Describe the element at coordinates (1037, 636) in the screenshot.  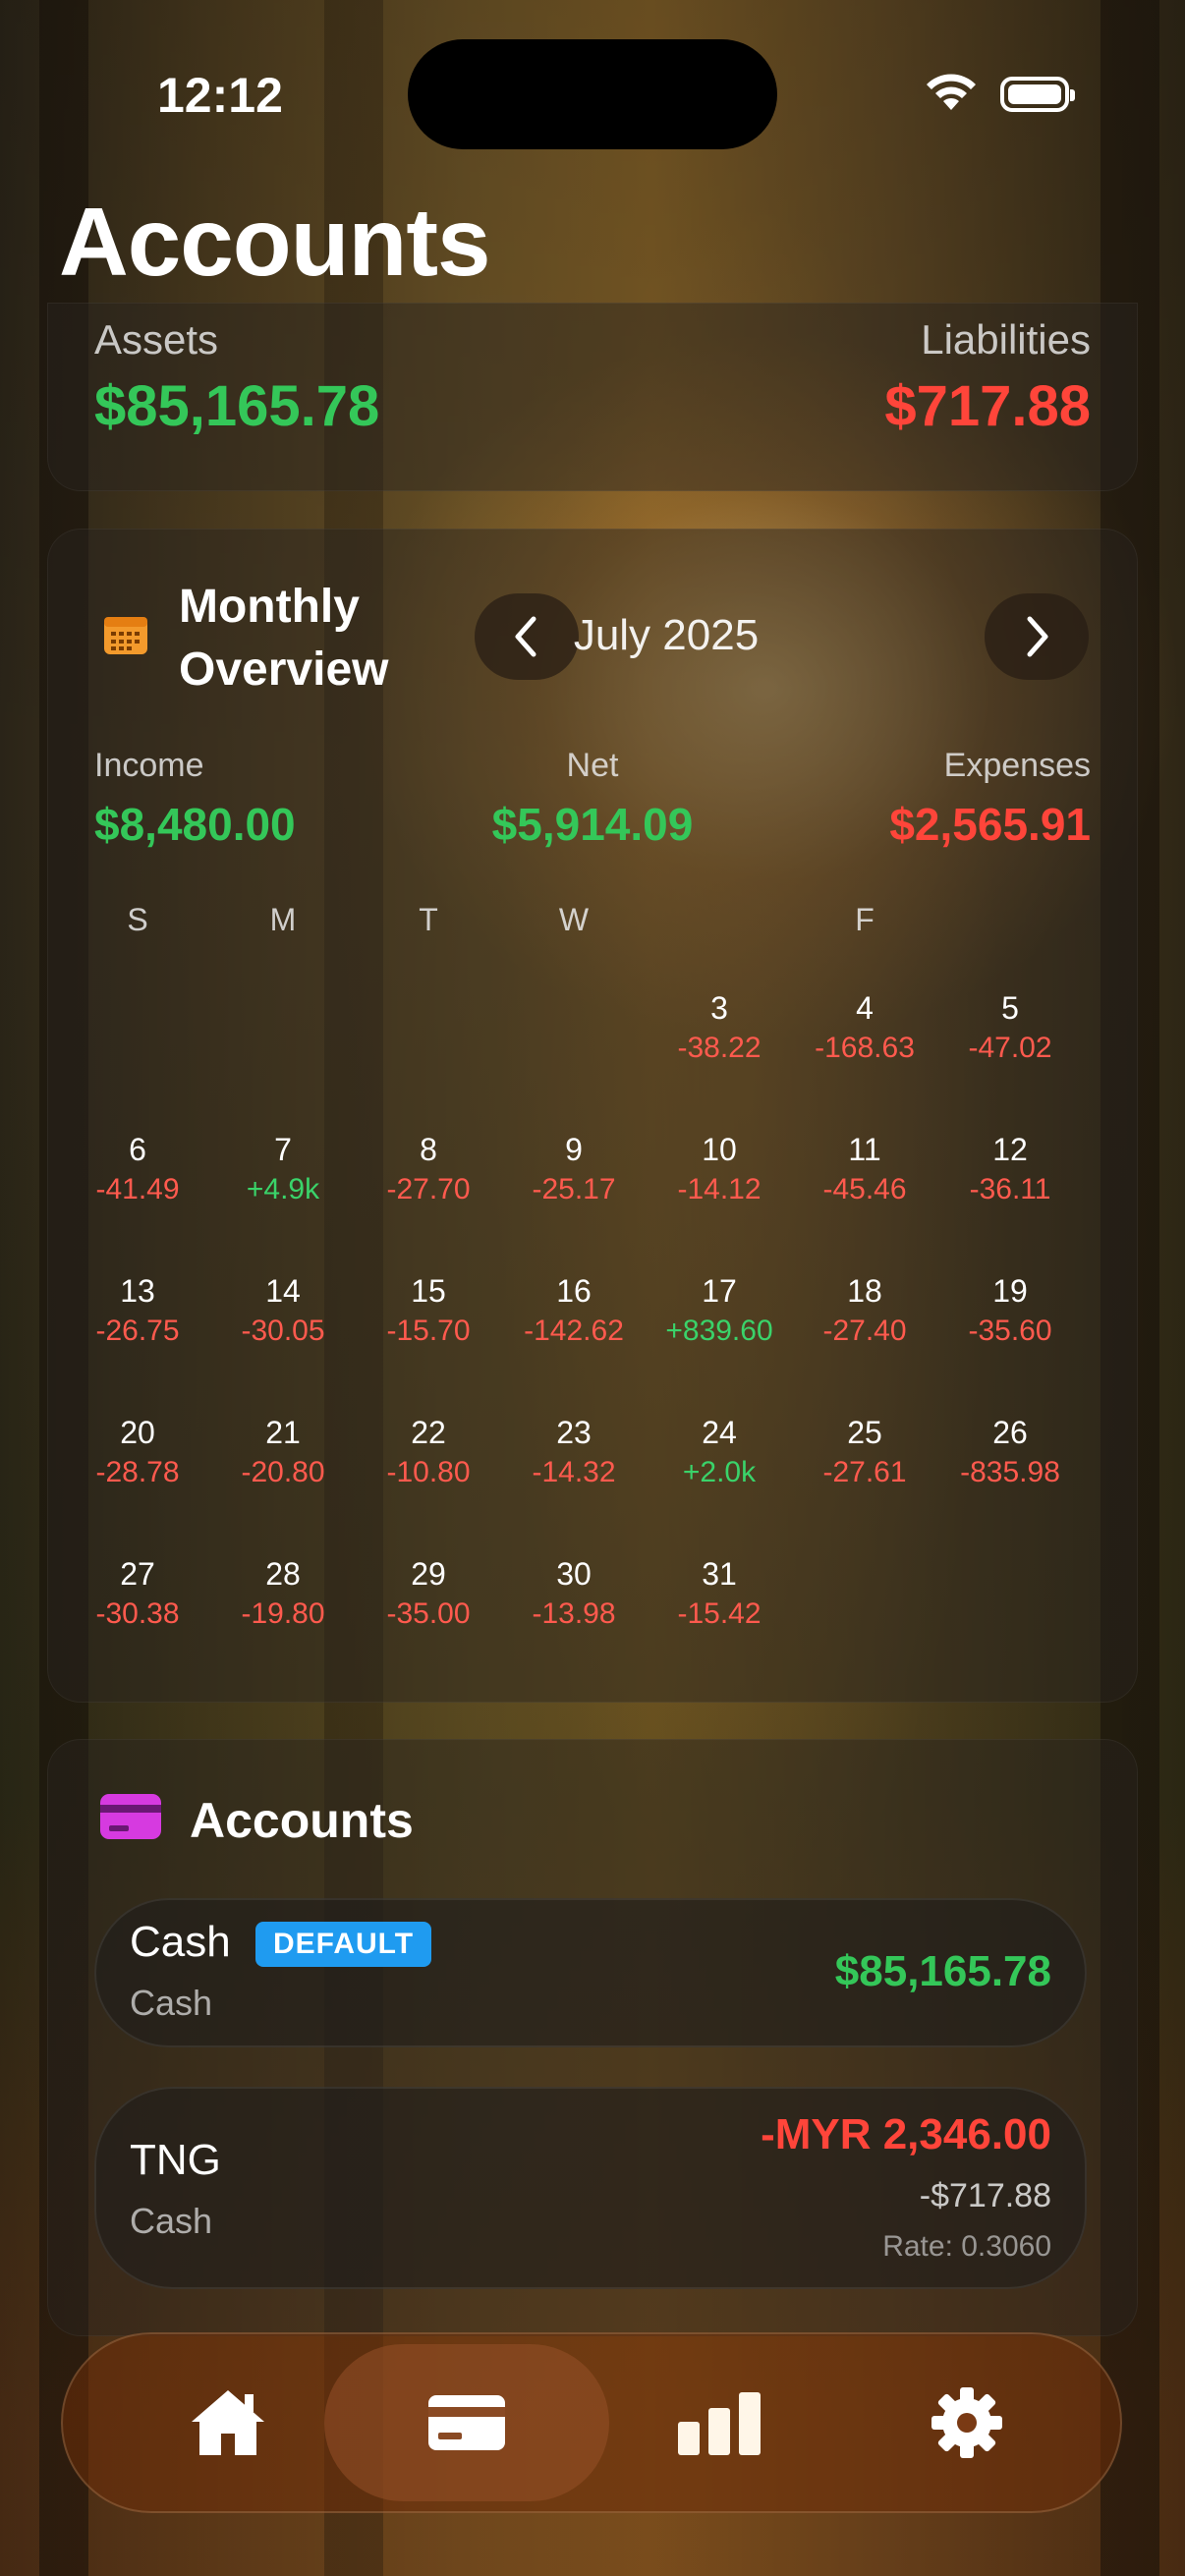
I see `next-month-button` at that location.